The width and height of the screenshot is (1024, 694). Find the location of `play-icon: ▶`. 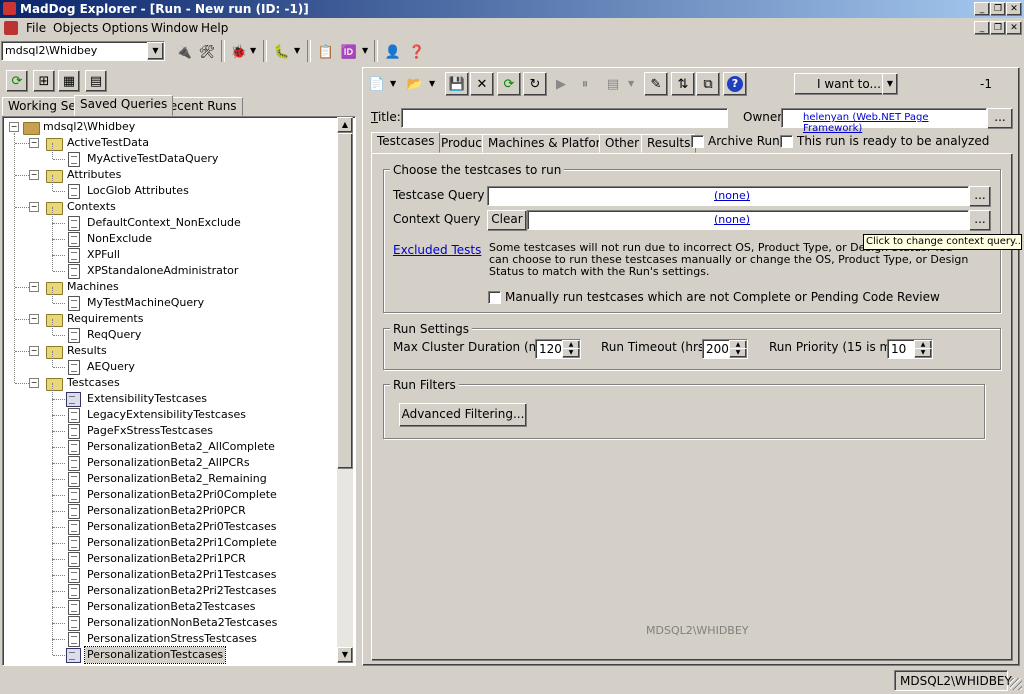

play-icon: ▶ is located at coordinates (561, 84).